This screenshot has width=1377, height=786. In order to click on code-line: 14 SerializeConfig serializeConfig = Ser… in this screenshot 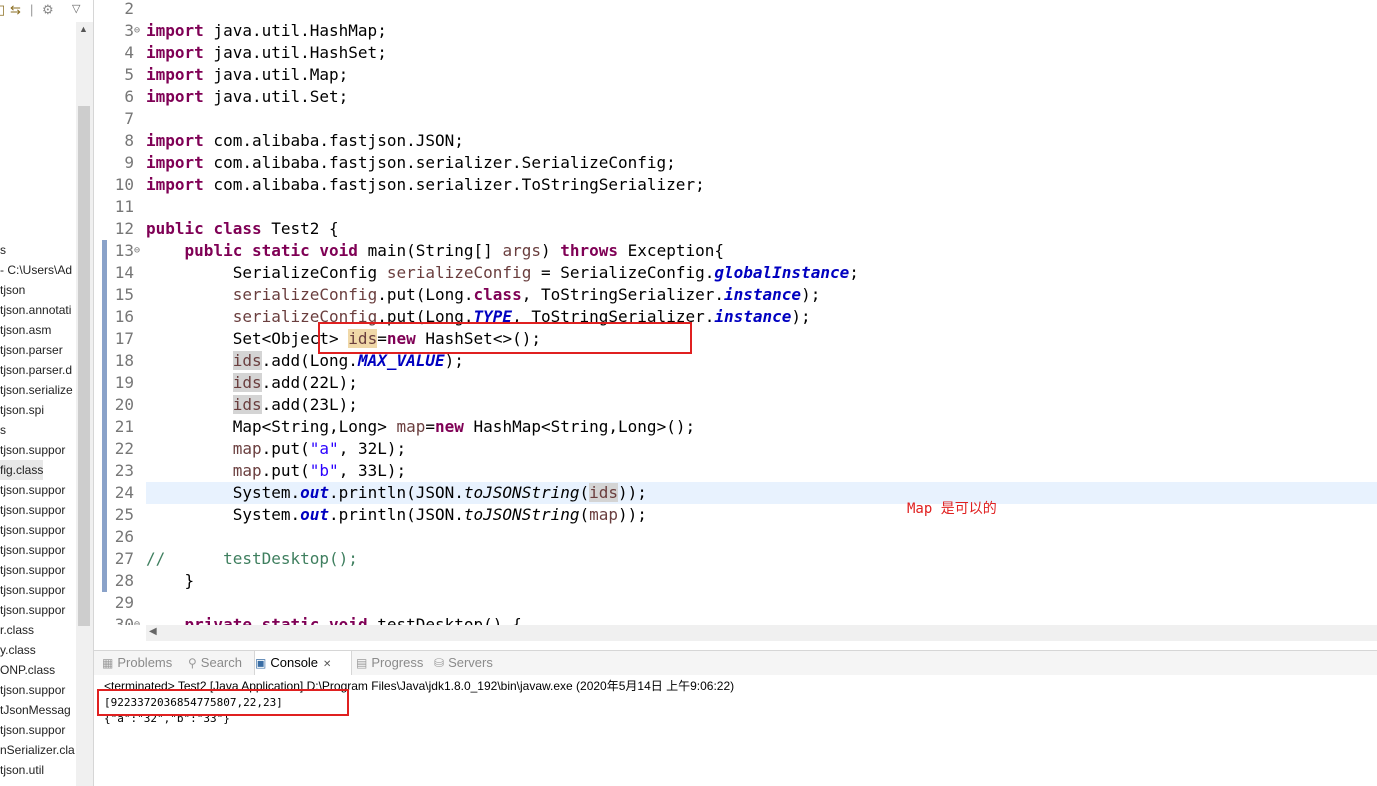, I will do `click(735, 273)`.